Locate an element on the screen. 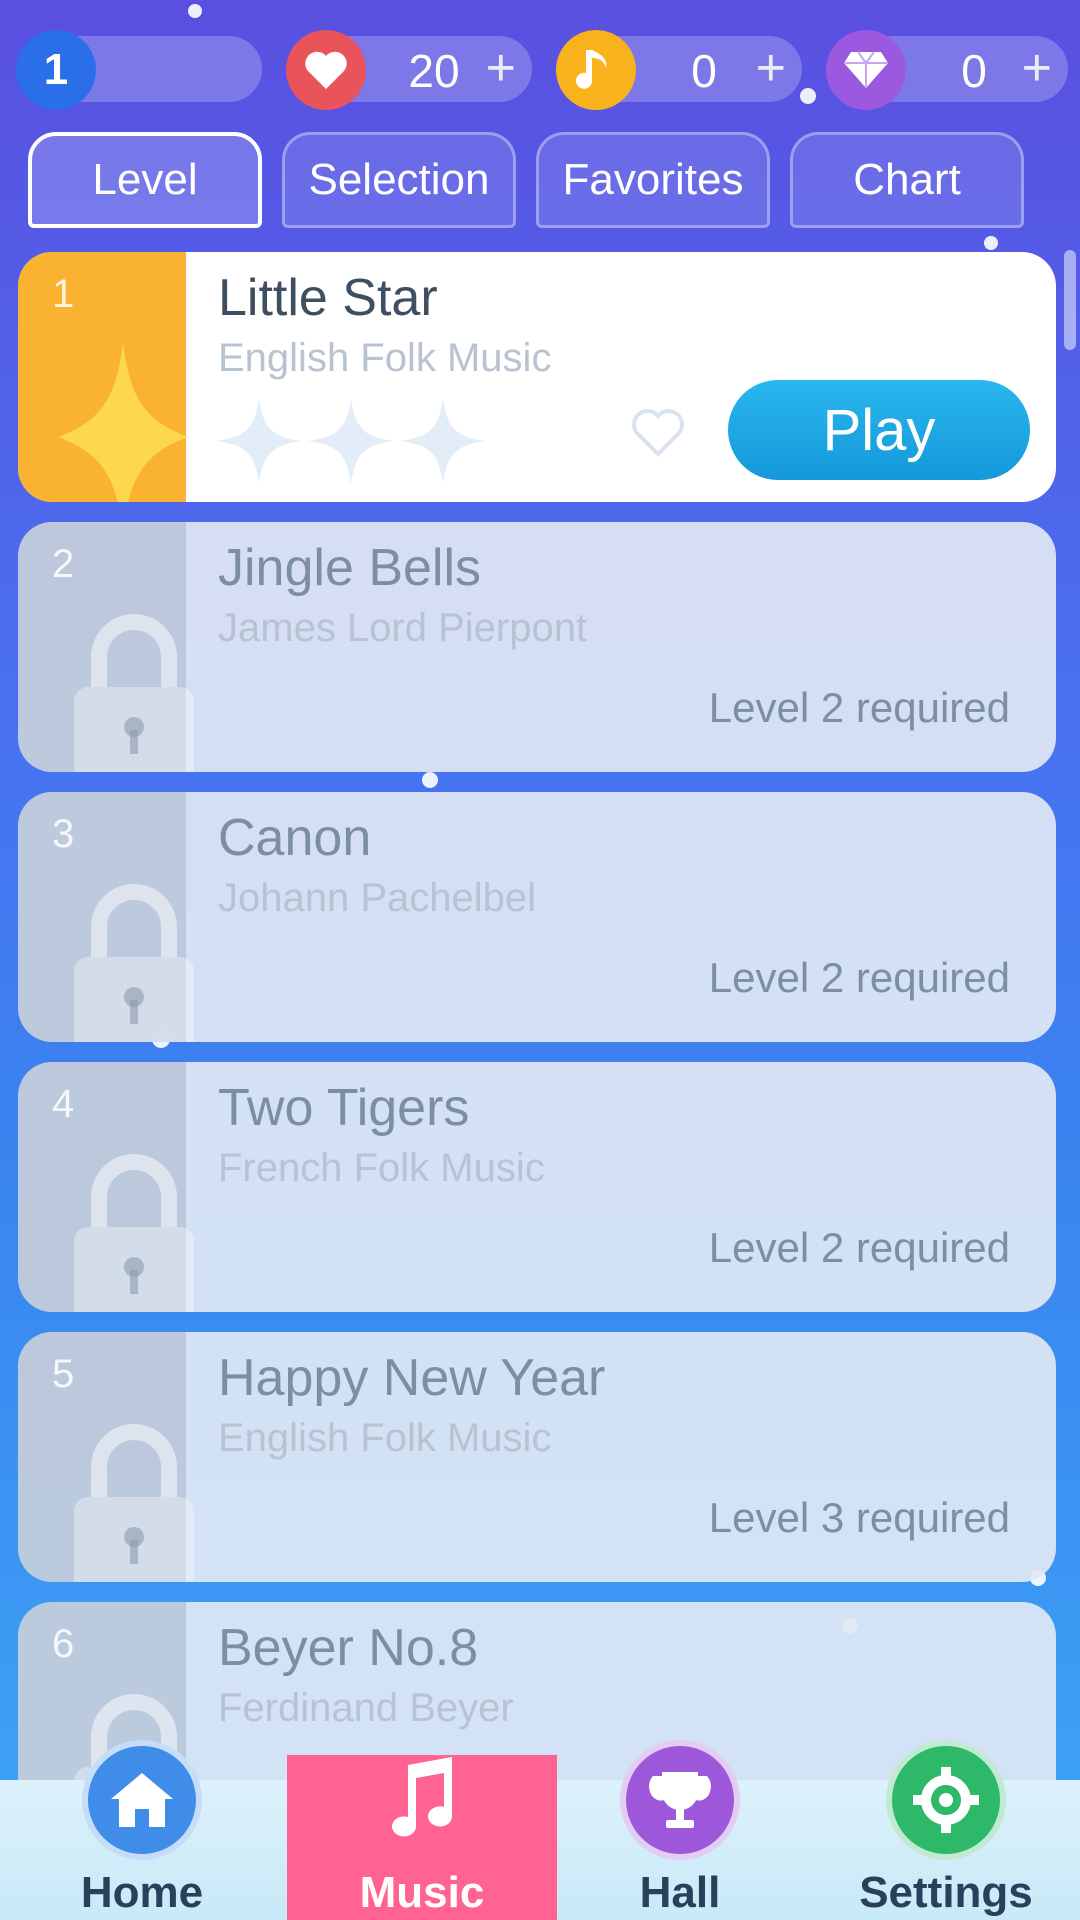 Image resolution: width=1080 pixels, height=1920 pixels. lives-count: 20 is located at coordinates (434, 71).